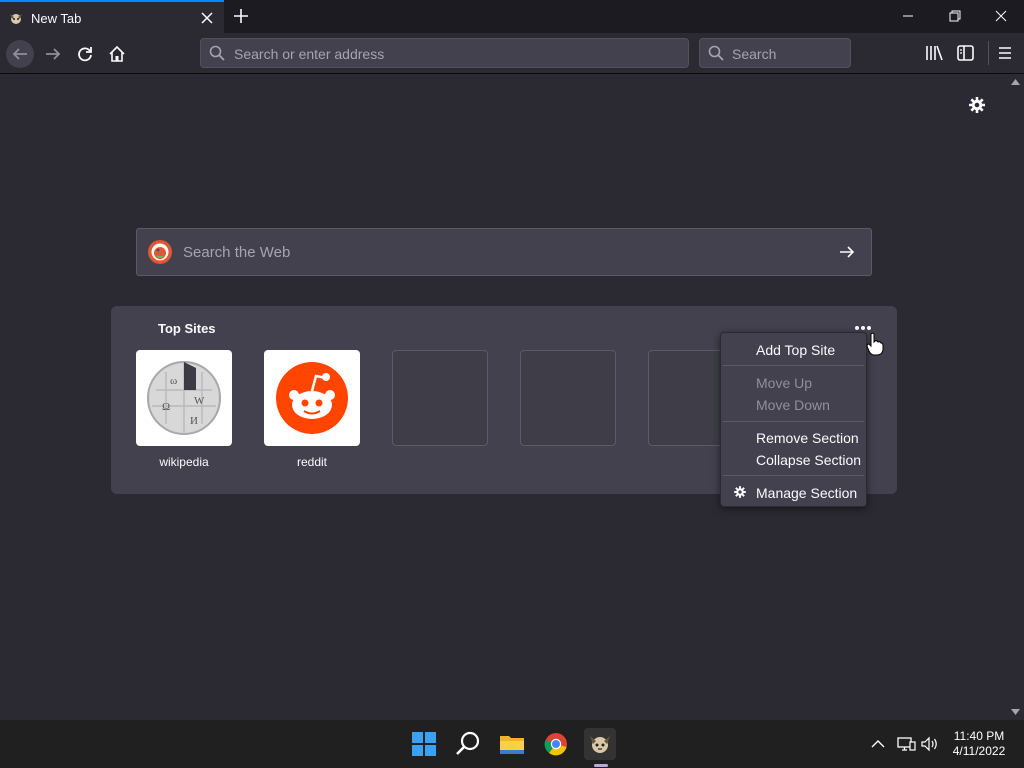 This screenshot has width=1024, height=768. Describe the element at coordinates (1015, 82) in the screenshot. I see `scroll-up-icon` at that location.